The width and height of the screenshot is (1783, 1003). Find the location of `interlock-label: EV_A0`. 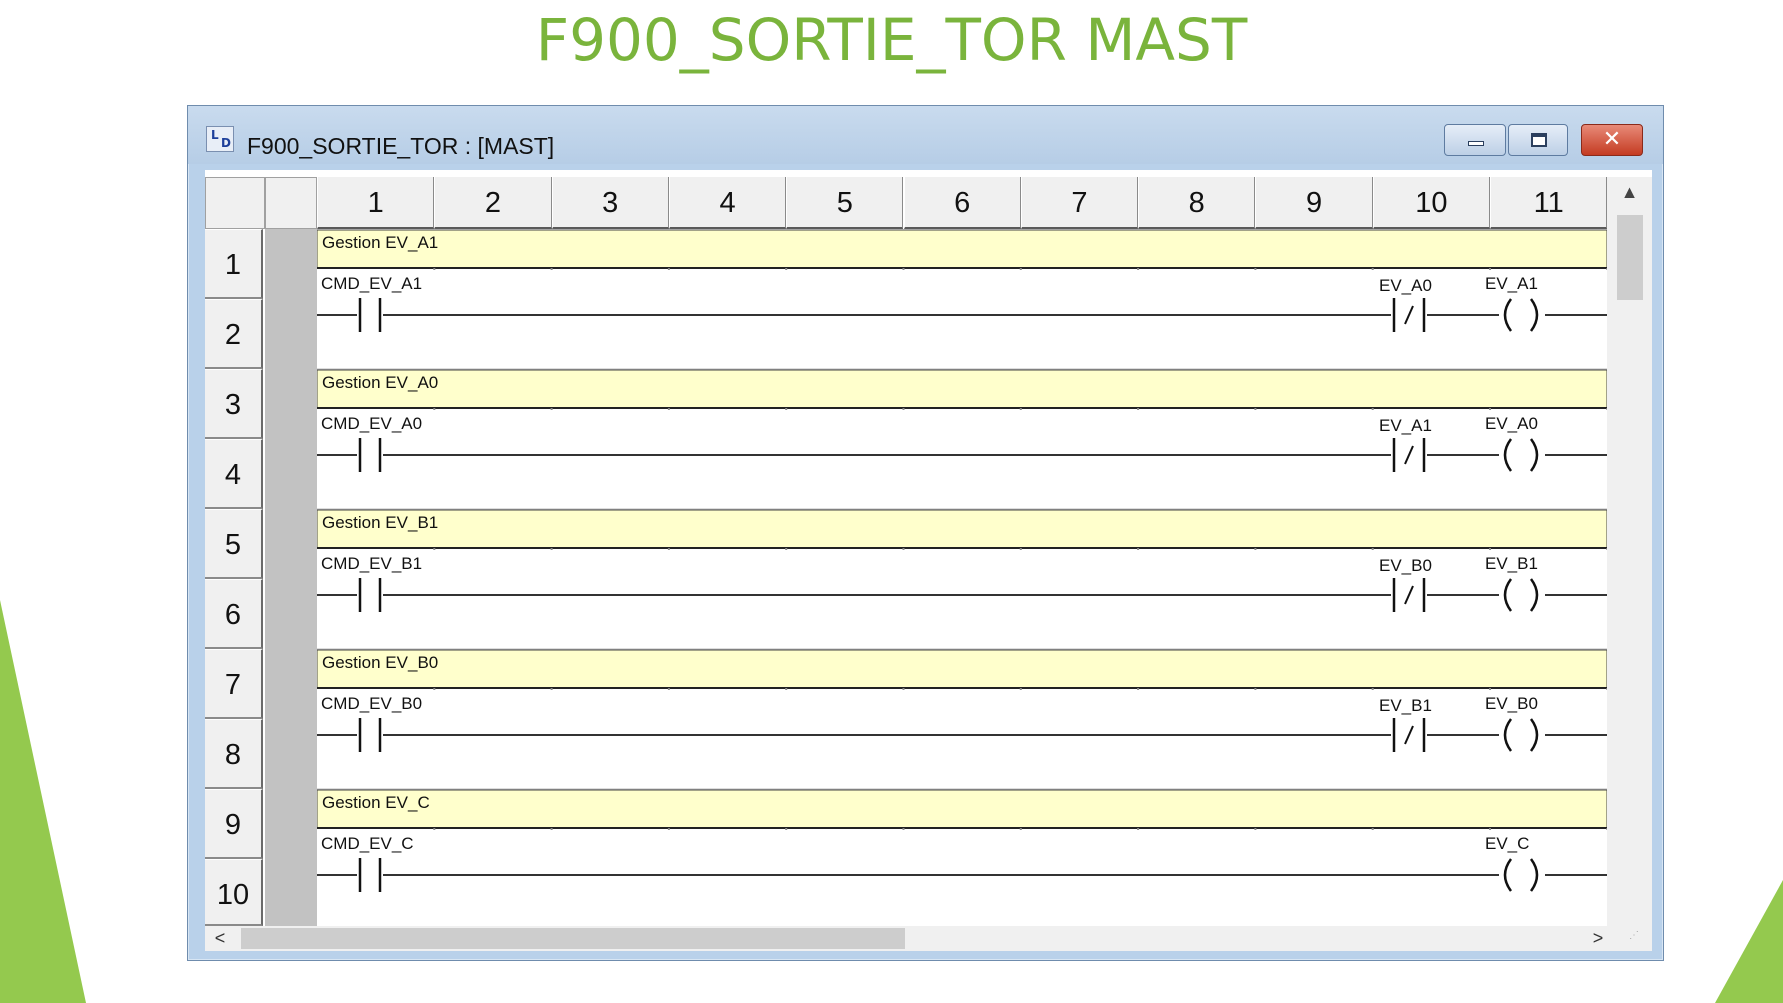

interlock-label: EV_A0 is located at coordinates (1405, 285).